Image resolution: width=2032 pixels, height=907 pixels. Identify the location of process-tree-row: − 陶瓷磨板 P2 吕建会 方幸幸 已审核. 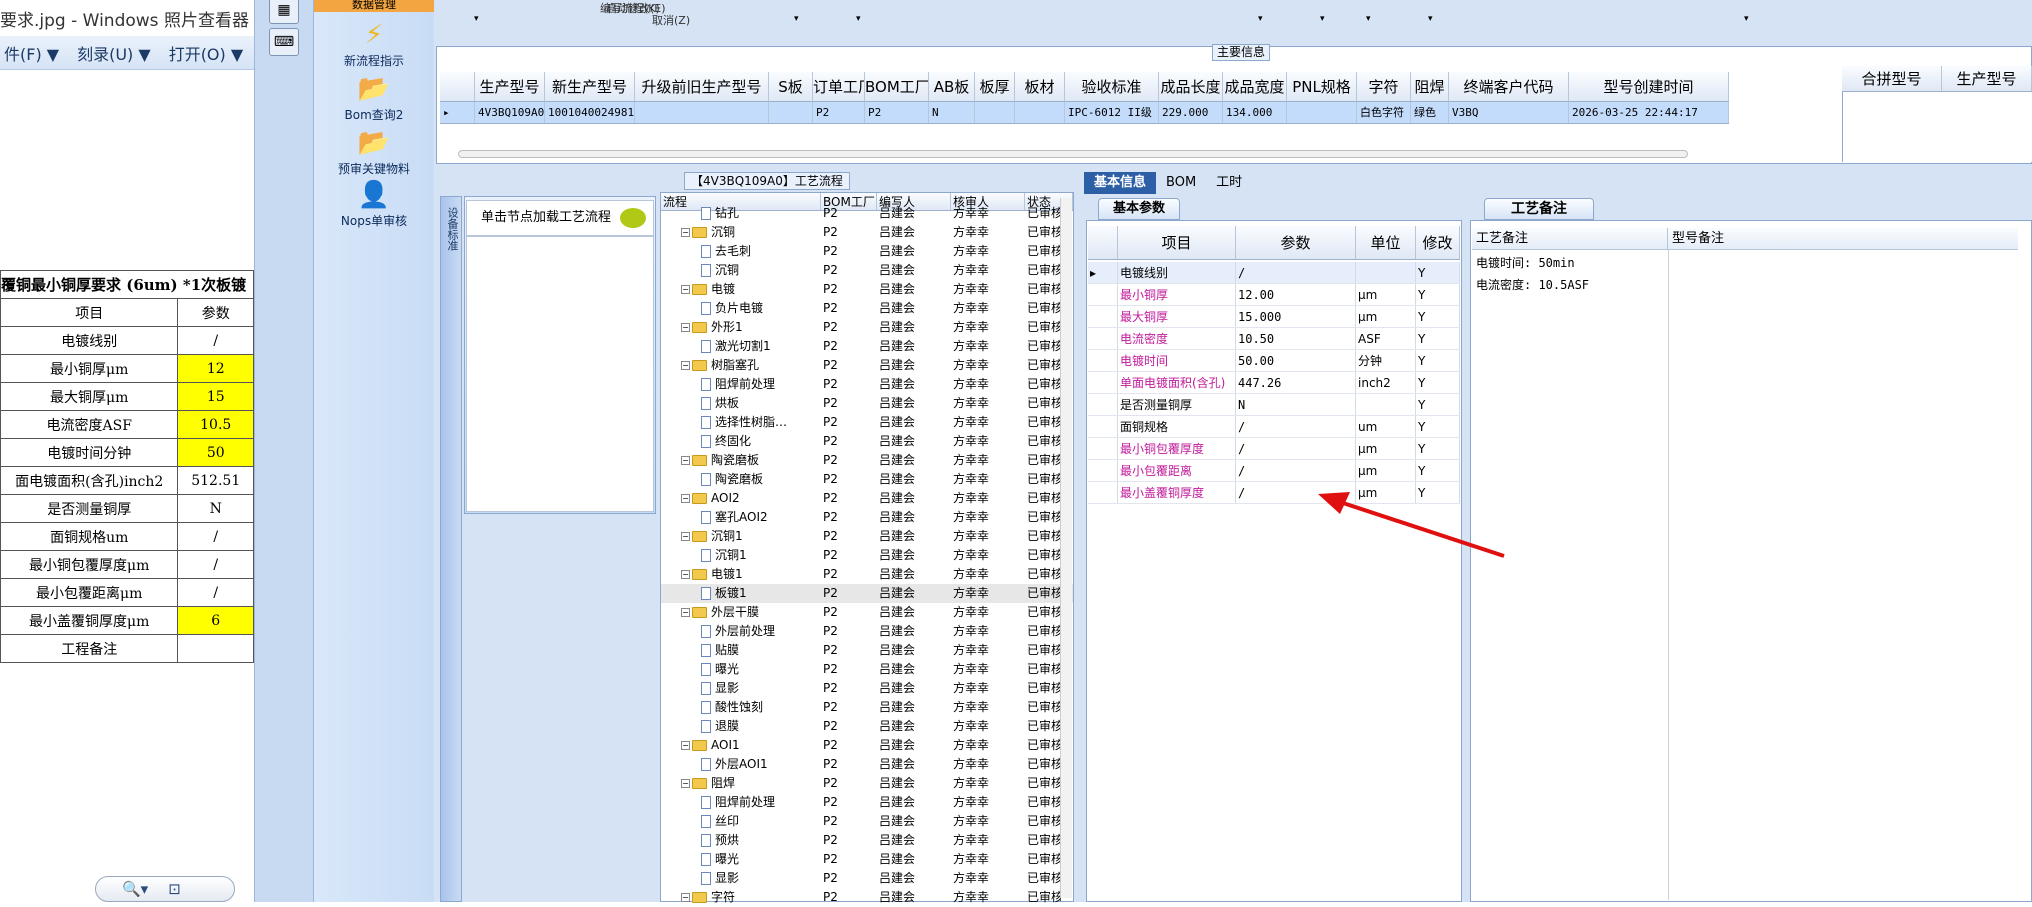
(867, 460).